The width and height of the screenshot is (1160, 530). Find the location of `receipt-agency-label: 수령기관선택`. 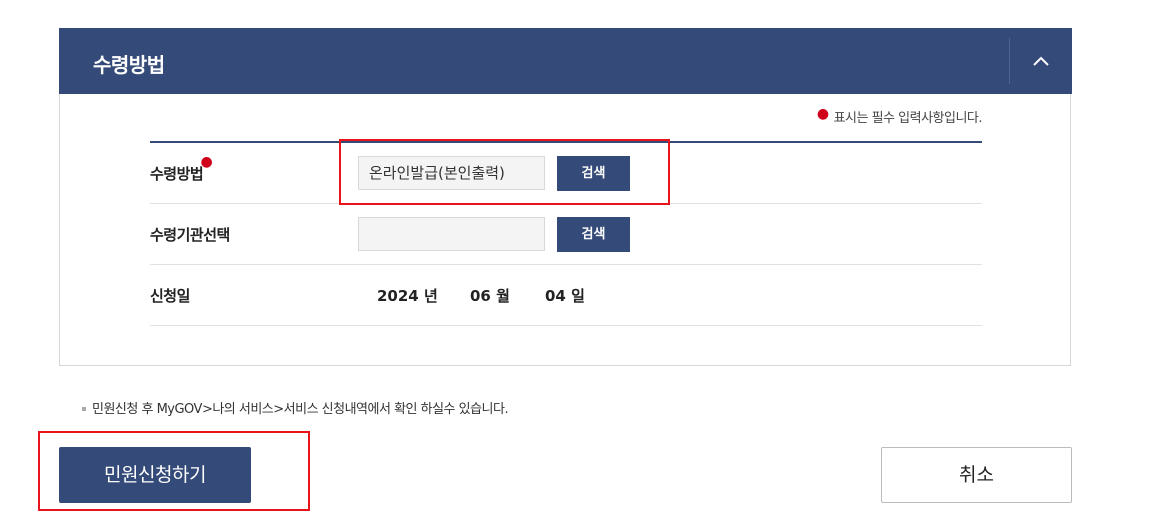

receipt-agency-label: 수령기관선택 is located at coordinates (190, 235).